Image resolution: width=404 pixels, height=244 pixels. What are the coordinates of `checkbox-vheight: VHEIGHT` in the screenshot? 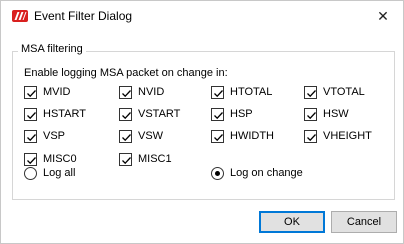 It's located at (338, 136).